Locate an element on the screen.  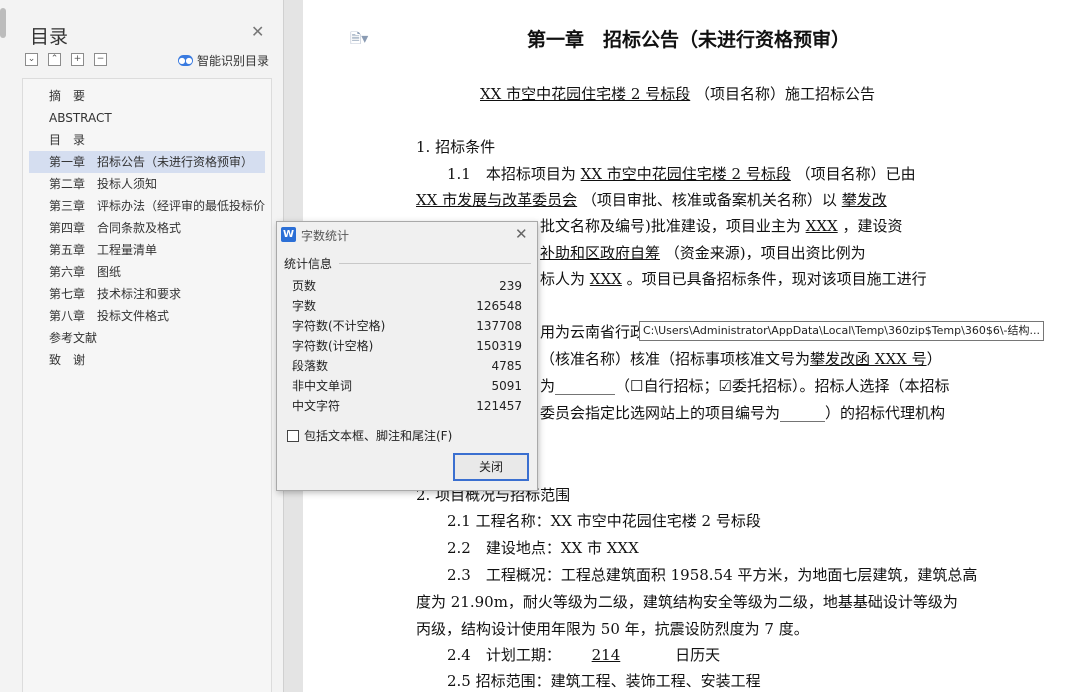
announcement-title-rest: （项目名称）施工招标公告 is located at coordinates (785, 94).